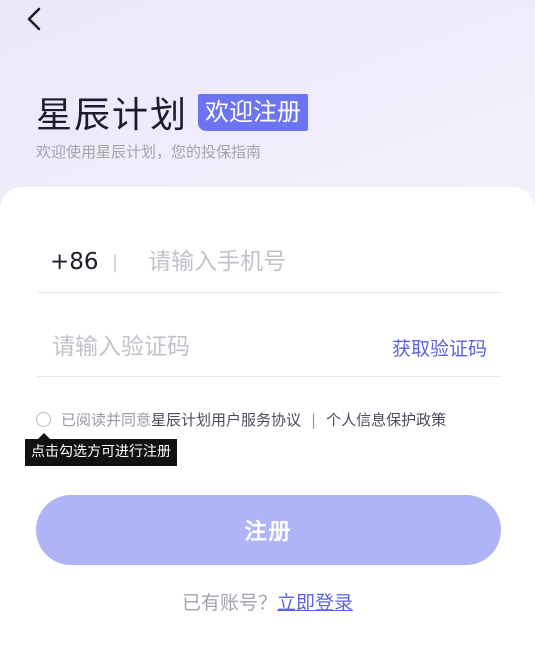 Image resolution: width=535 pixels, height=647 pixels. I want to click on app-title: 星辰计划, so click(112, 115).